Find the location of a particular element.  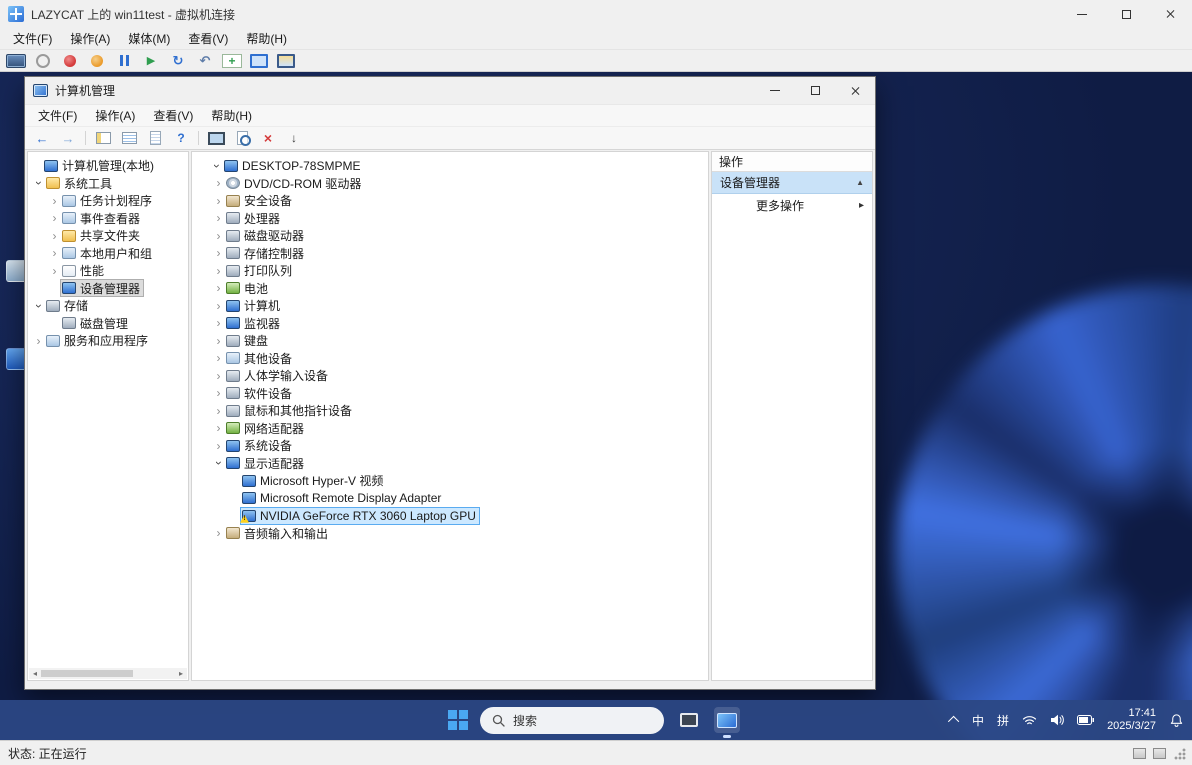

revert-icon: ↶ is located at coordinates (205, 60).